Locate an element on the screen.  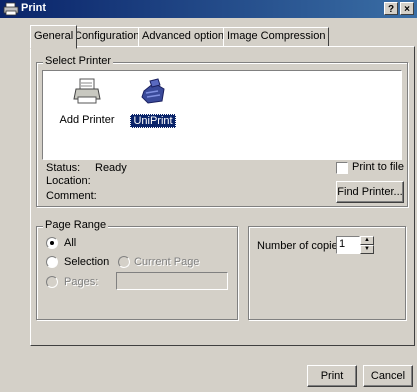
comment-label: Comment: is located at coordinates (71, 196).